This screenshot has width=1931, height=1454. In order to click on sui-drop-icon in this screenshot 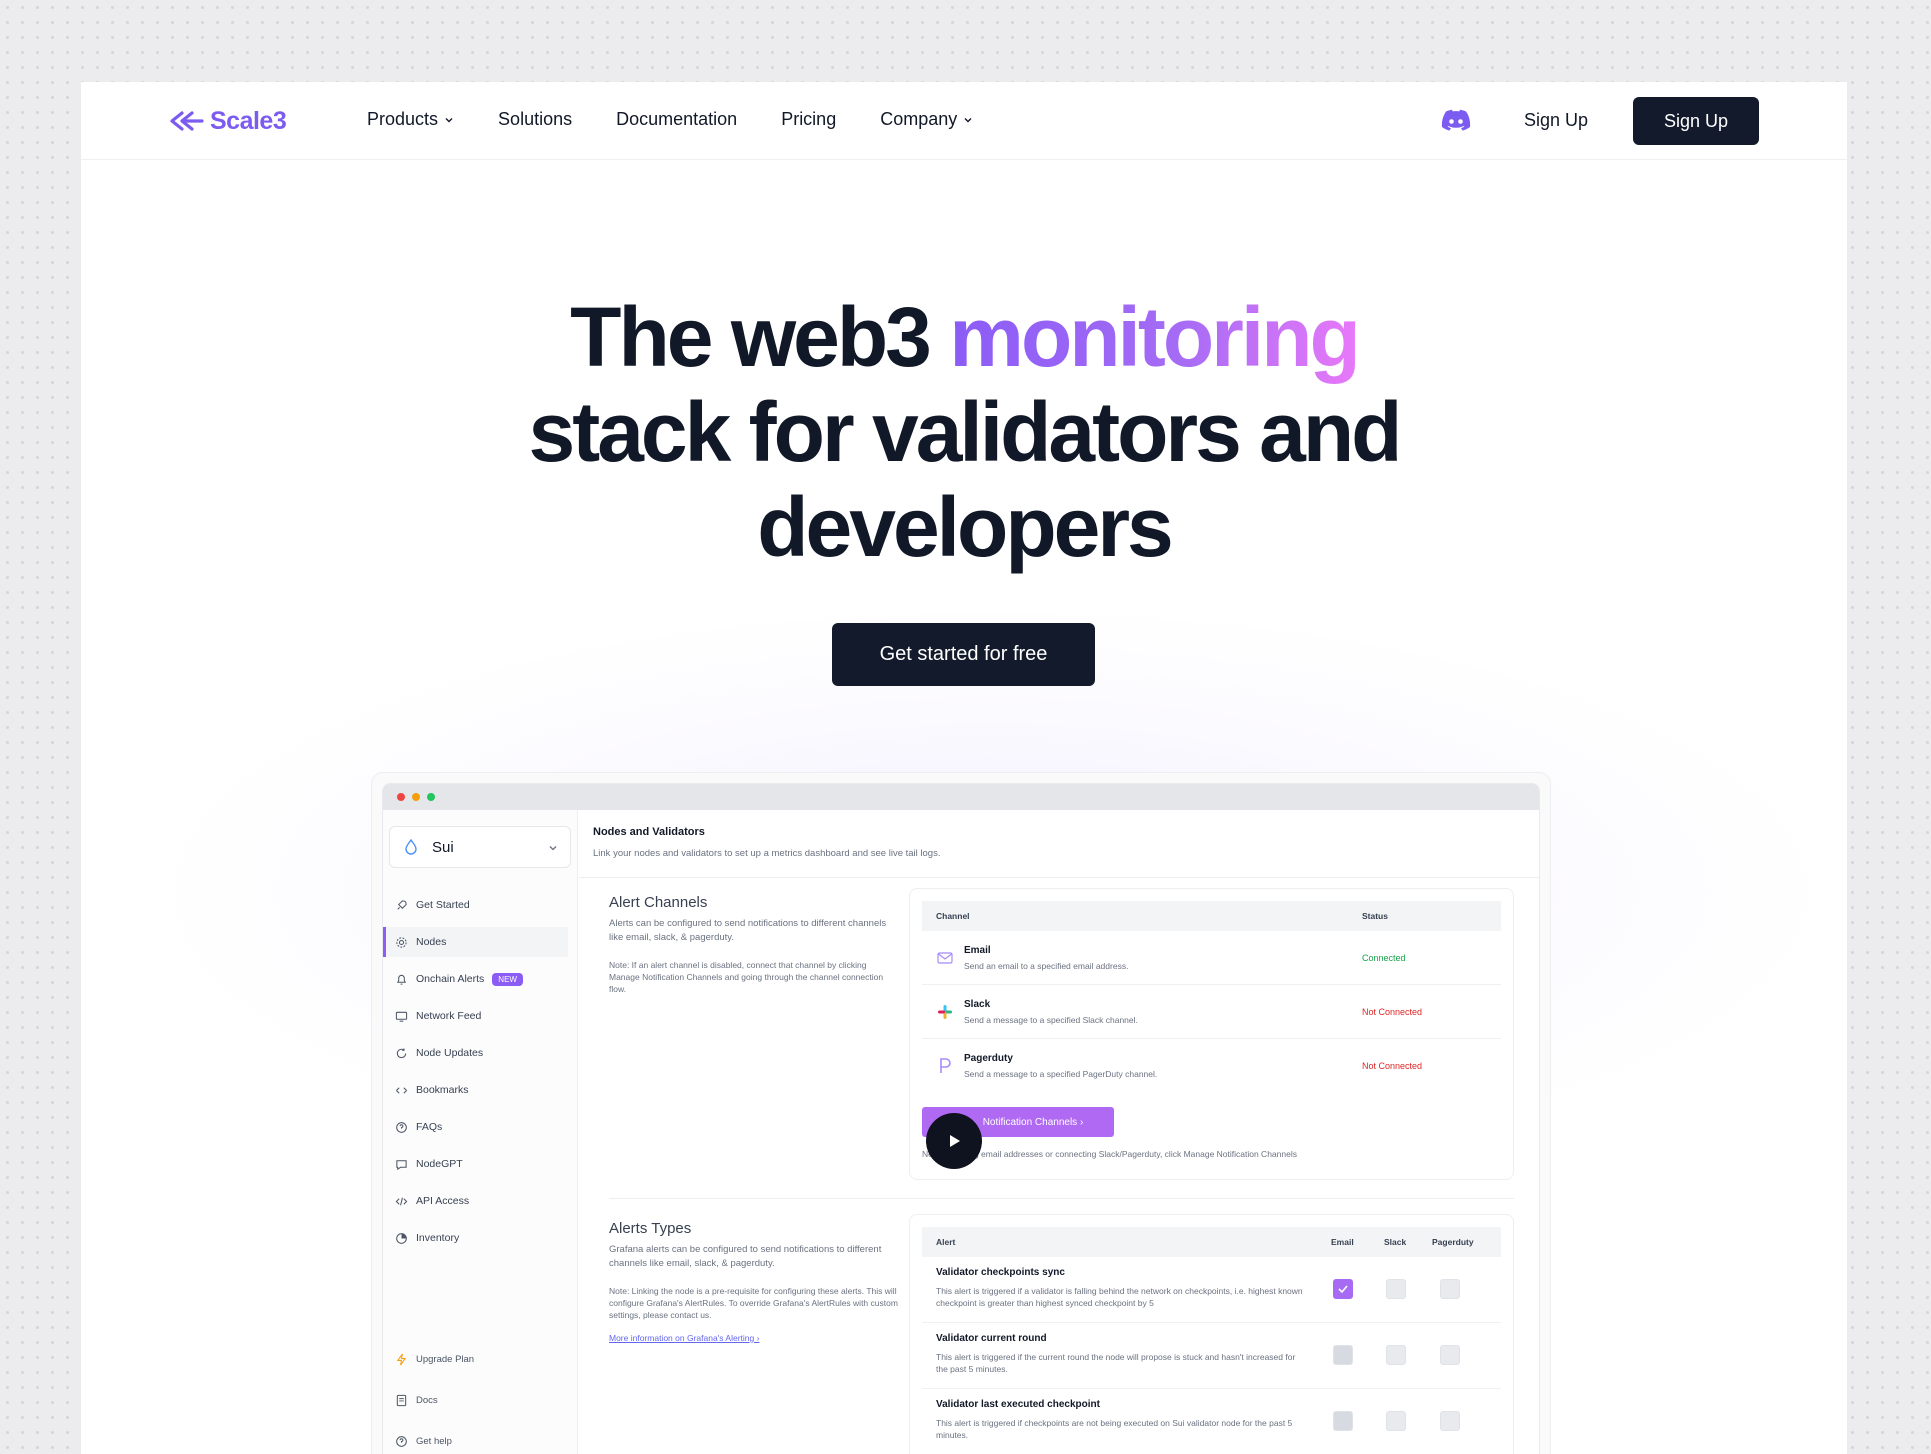, I will do `click(411, 847)`.